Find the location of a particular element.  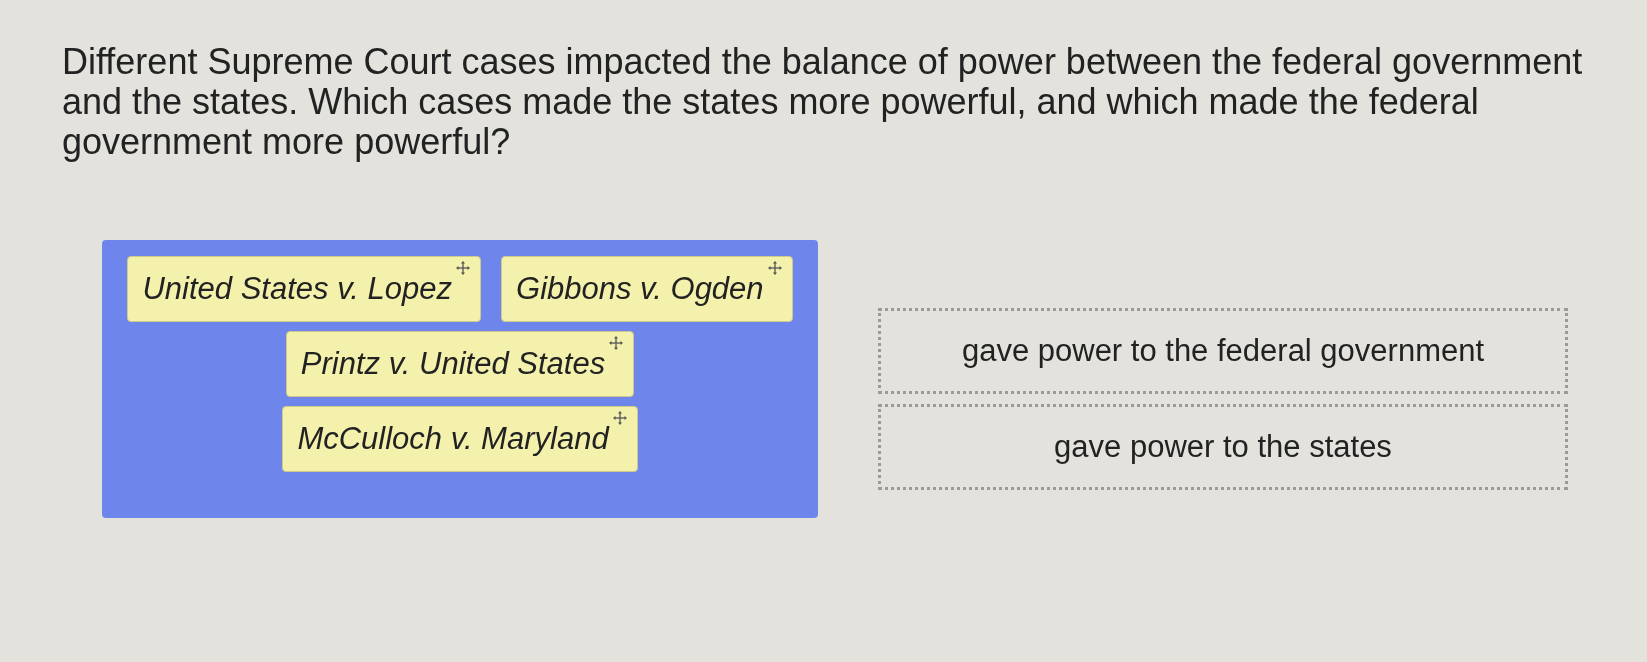

drop-zone: gave power to the federal government is located at coordinates (1223, 351).